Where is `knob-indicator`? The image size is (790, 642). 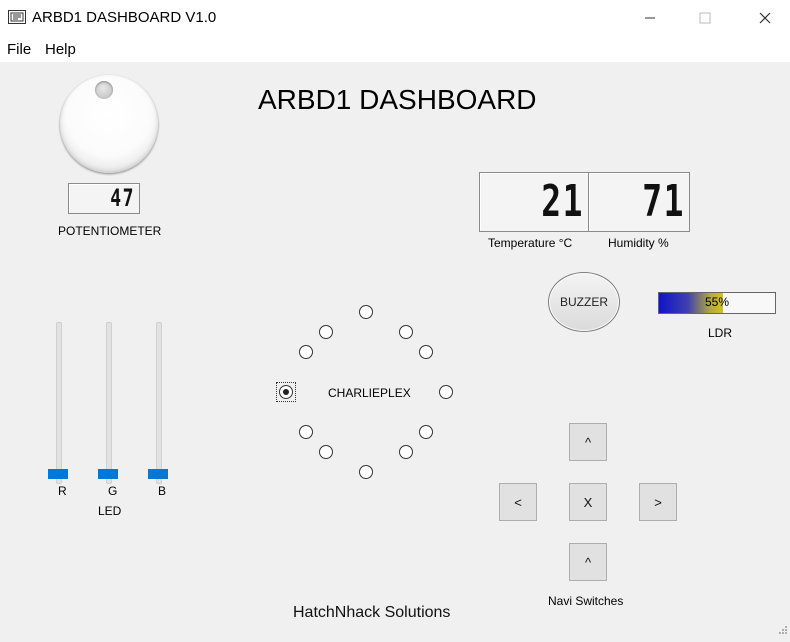
knob-indicator is located at coordinates (104, 90).